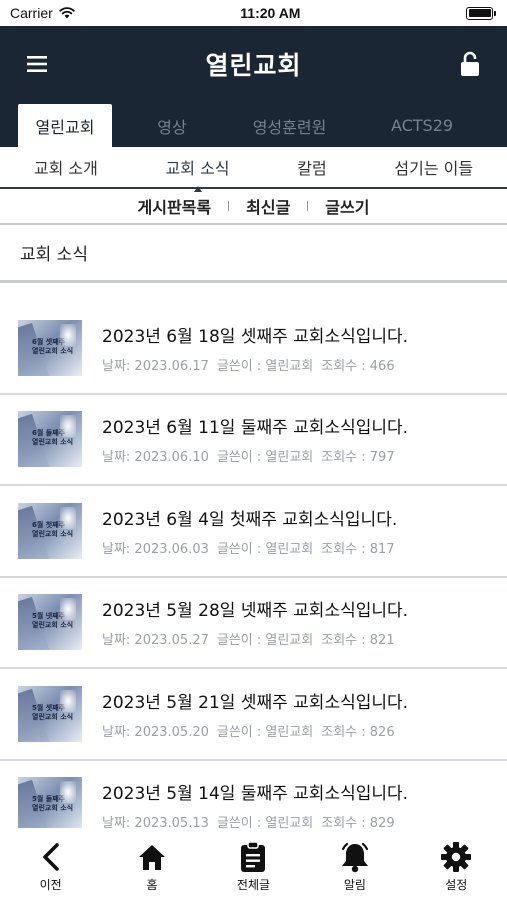 The width and height of the screenshot is (507, 900). I want to click on subtab-label: 교회 소개, so click(65, 168).